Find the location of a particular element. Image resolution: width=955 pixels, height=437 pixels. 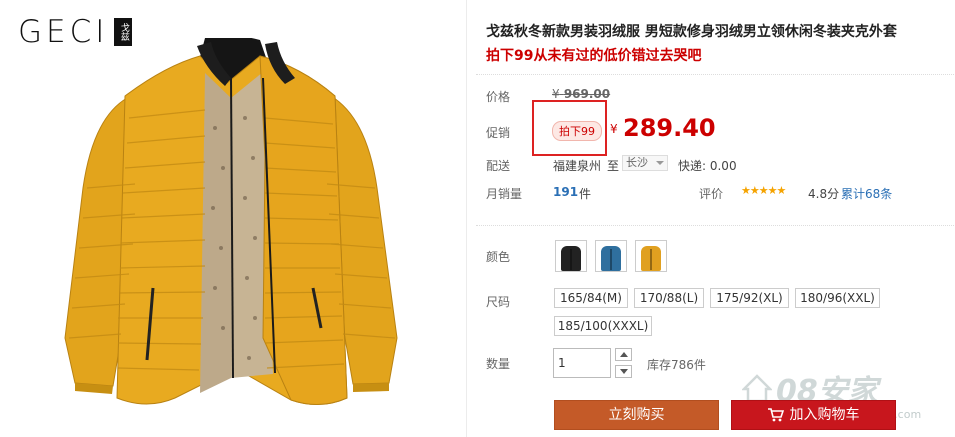

blue-jacket-icon is located at coordinates (611, 258).